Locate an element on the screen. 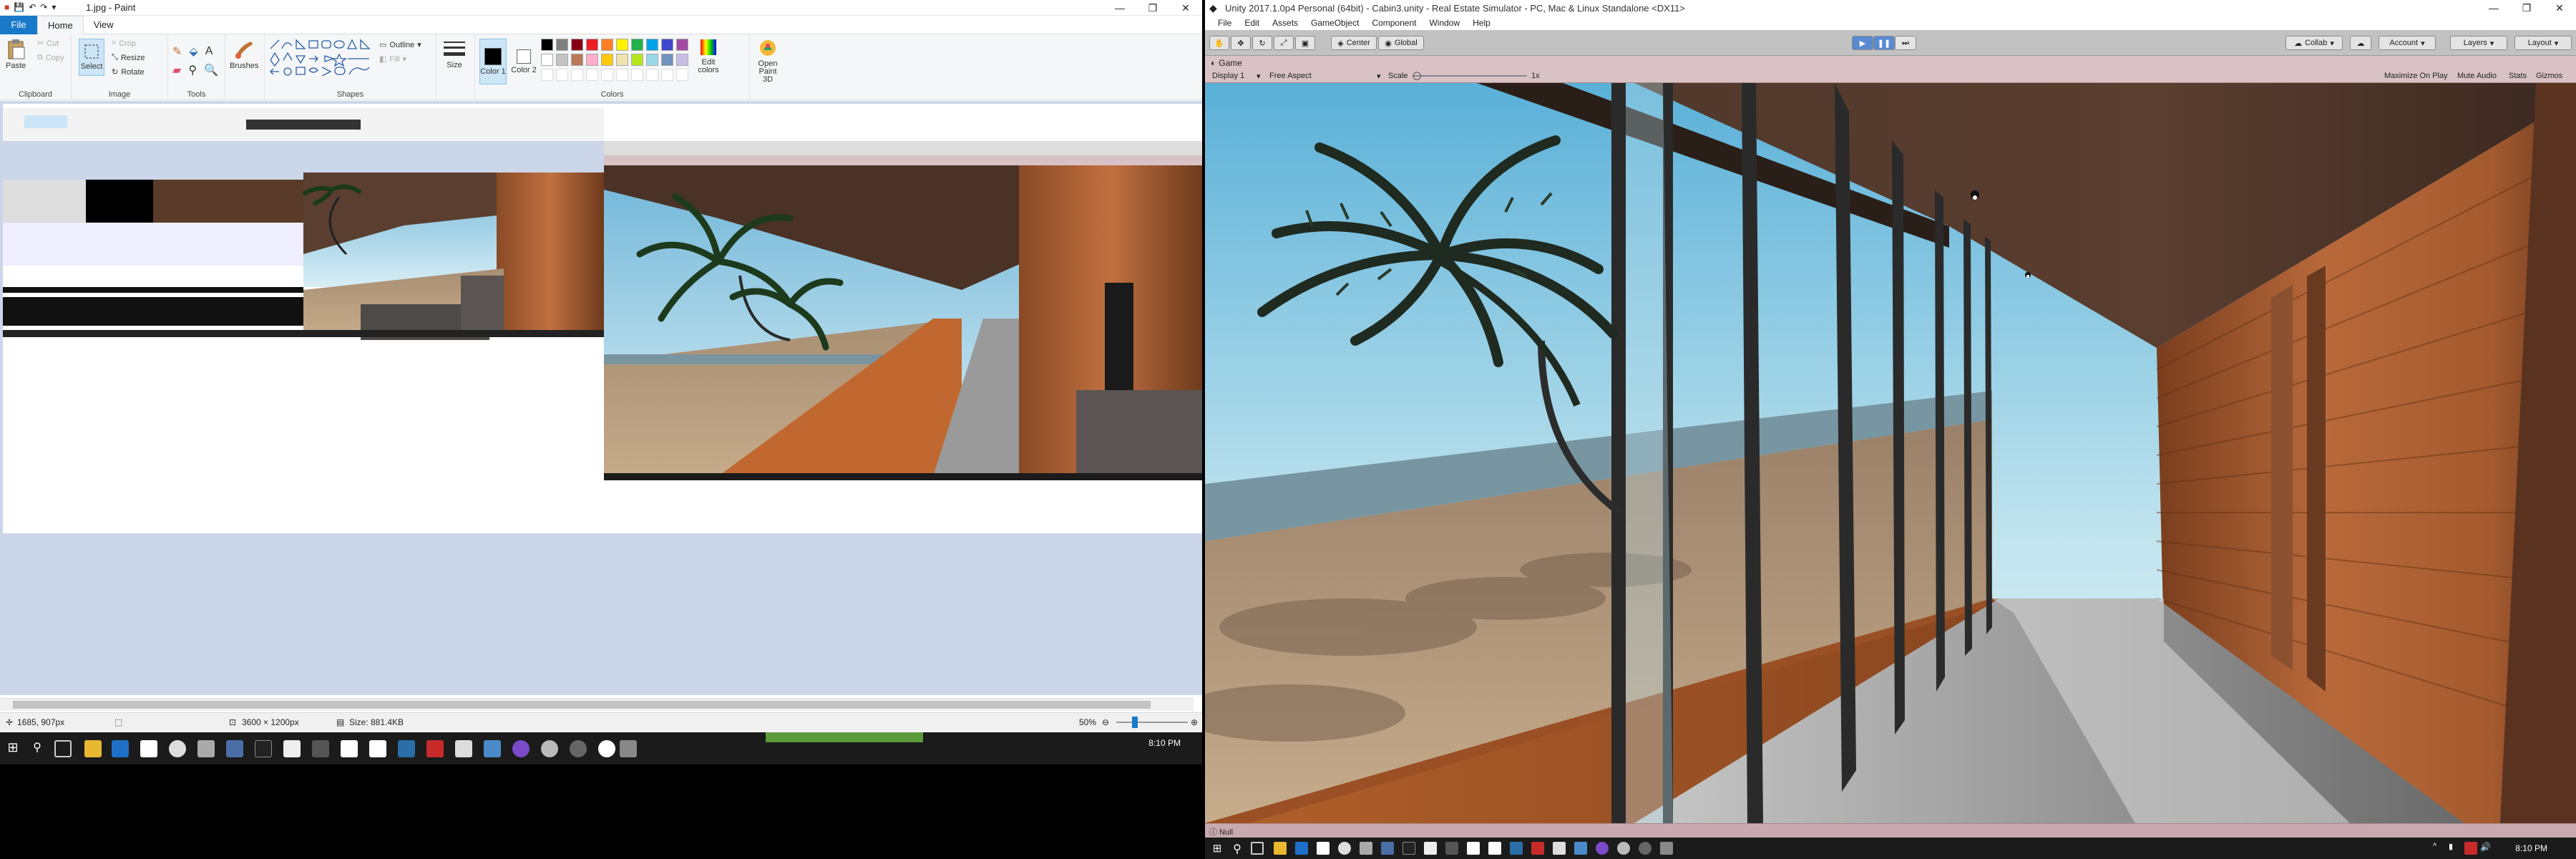 The width and height of the screenshot is (2576, 859). move-tool-button: ✥ is located at coordinates (1241, 43).